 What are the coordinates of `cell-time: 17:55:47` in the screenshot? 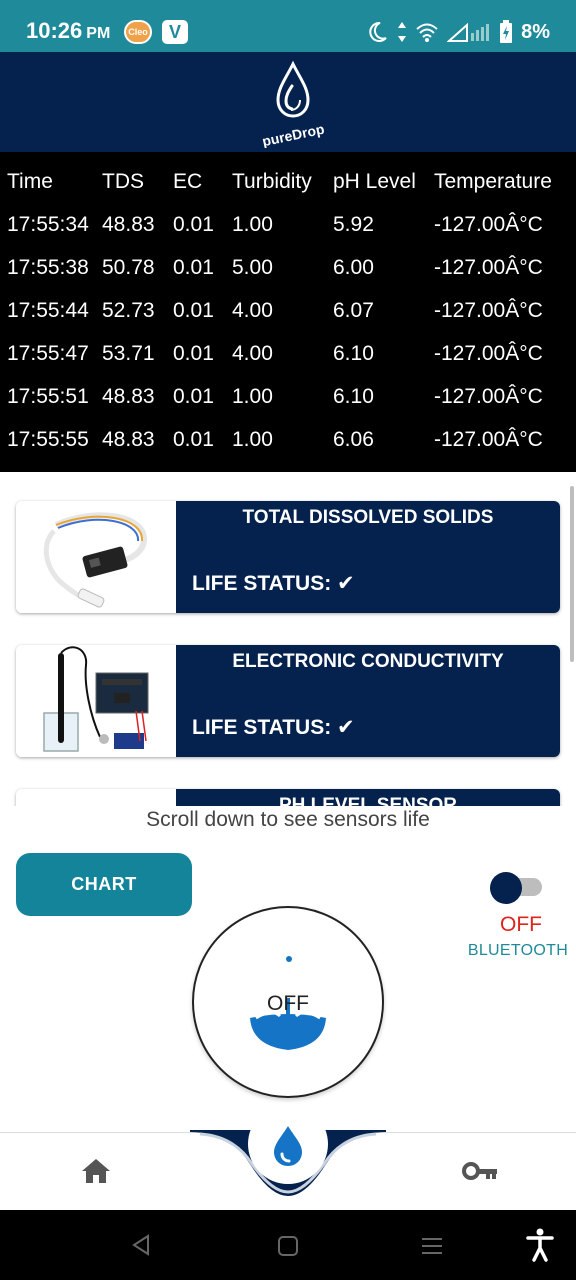 It's located at (48, 353).